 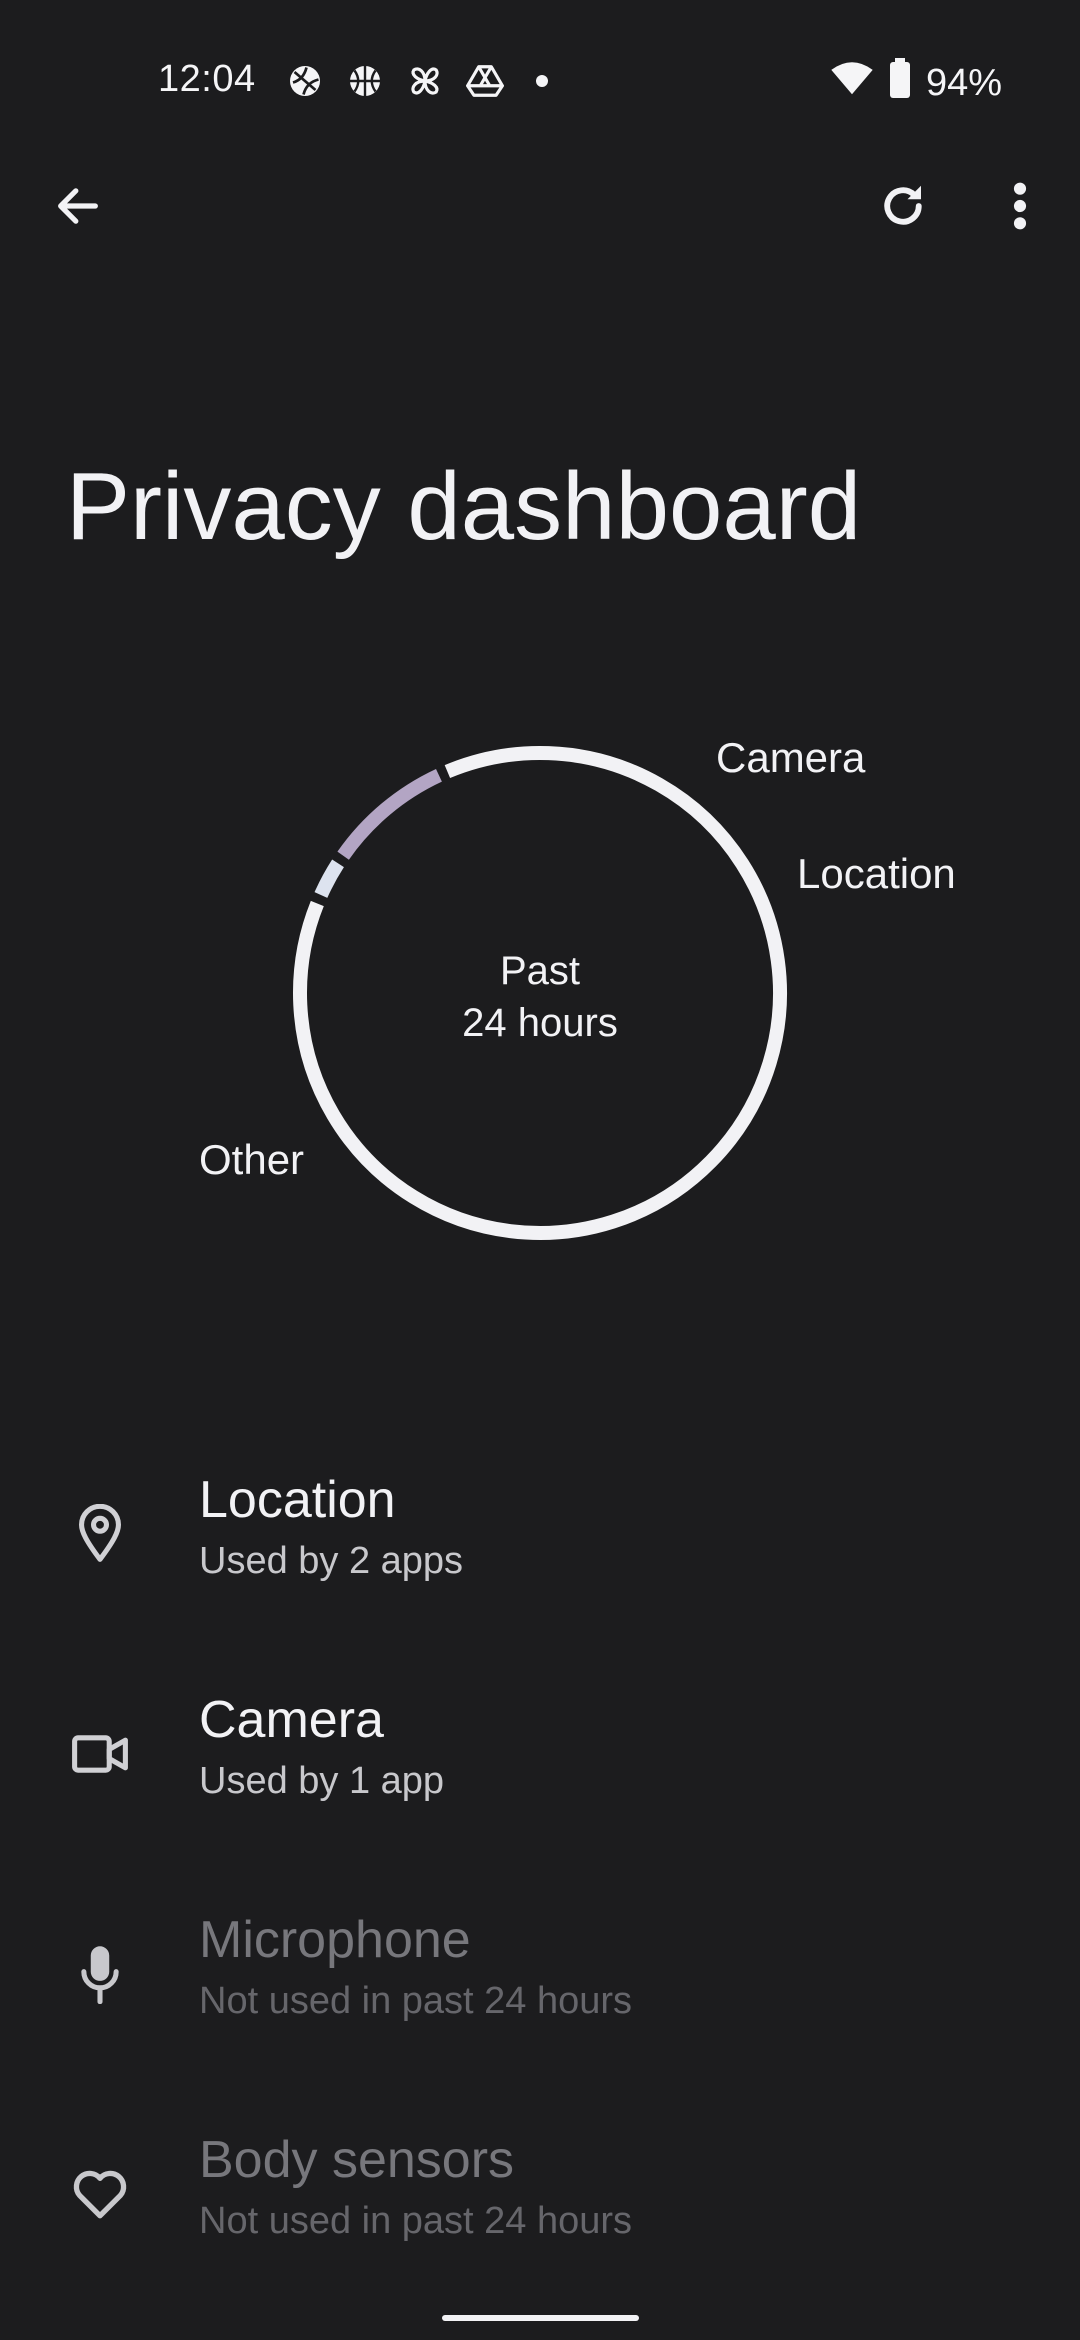 What do you see at coordinates (100, 1974) in the screenshot?
I see `microphone-icon` at bounding box center [100, 1974].